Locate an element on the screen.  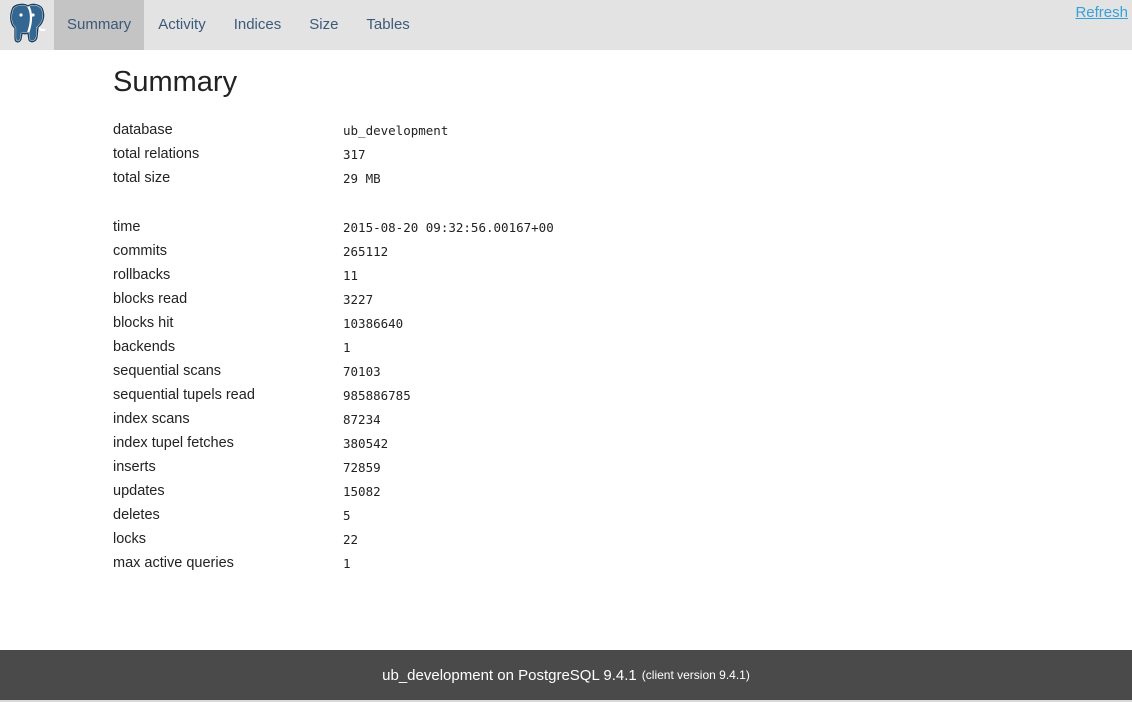
tab-size: Size is located at coordinates (323, 25).